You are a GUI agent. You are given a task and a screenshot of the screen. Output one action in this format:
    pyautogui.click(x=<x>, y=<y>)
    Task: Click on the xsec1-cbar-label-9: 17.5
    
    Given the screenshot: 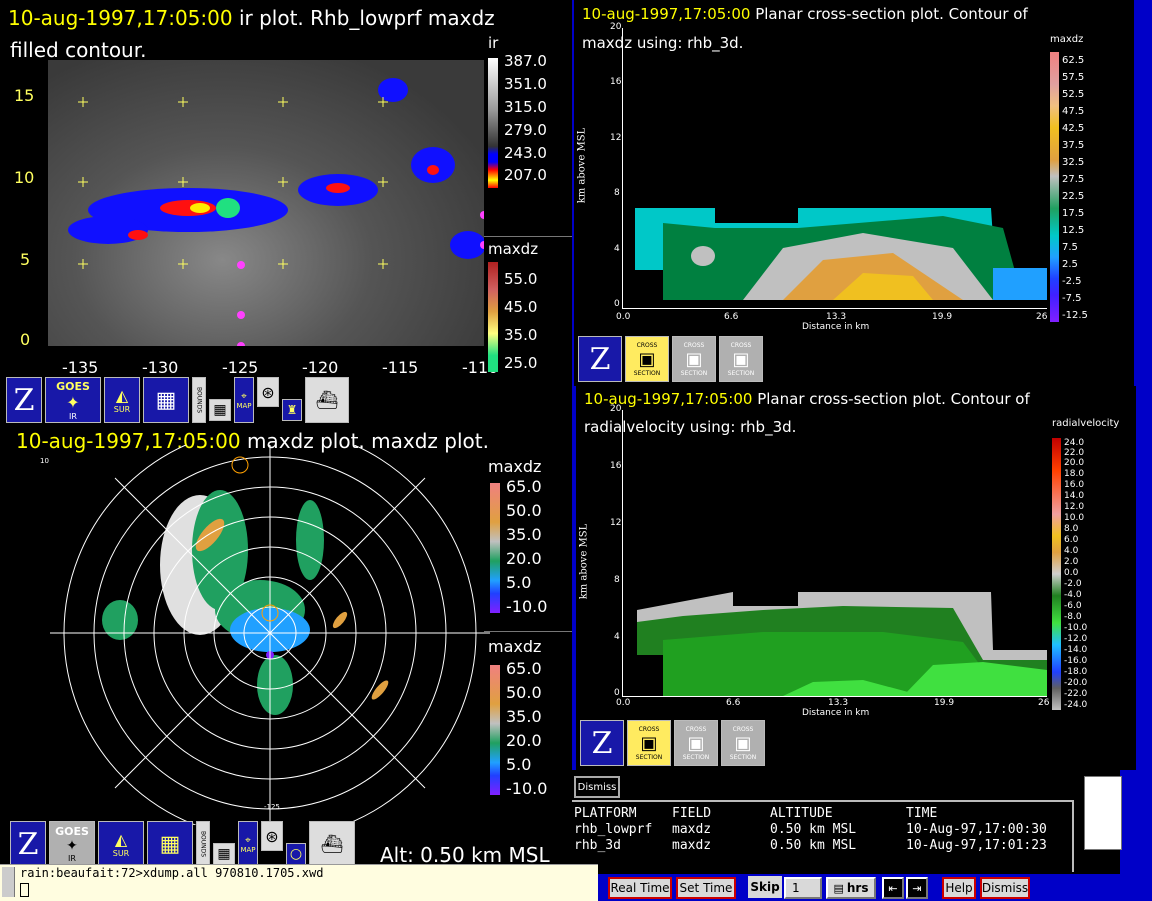 What is the action you would take?
    pyautogui.click(x=1073, y=213)
    